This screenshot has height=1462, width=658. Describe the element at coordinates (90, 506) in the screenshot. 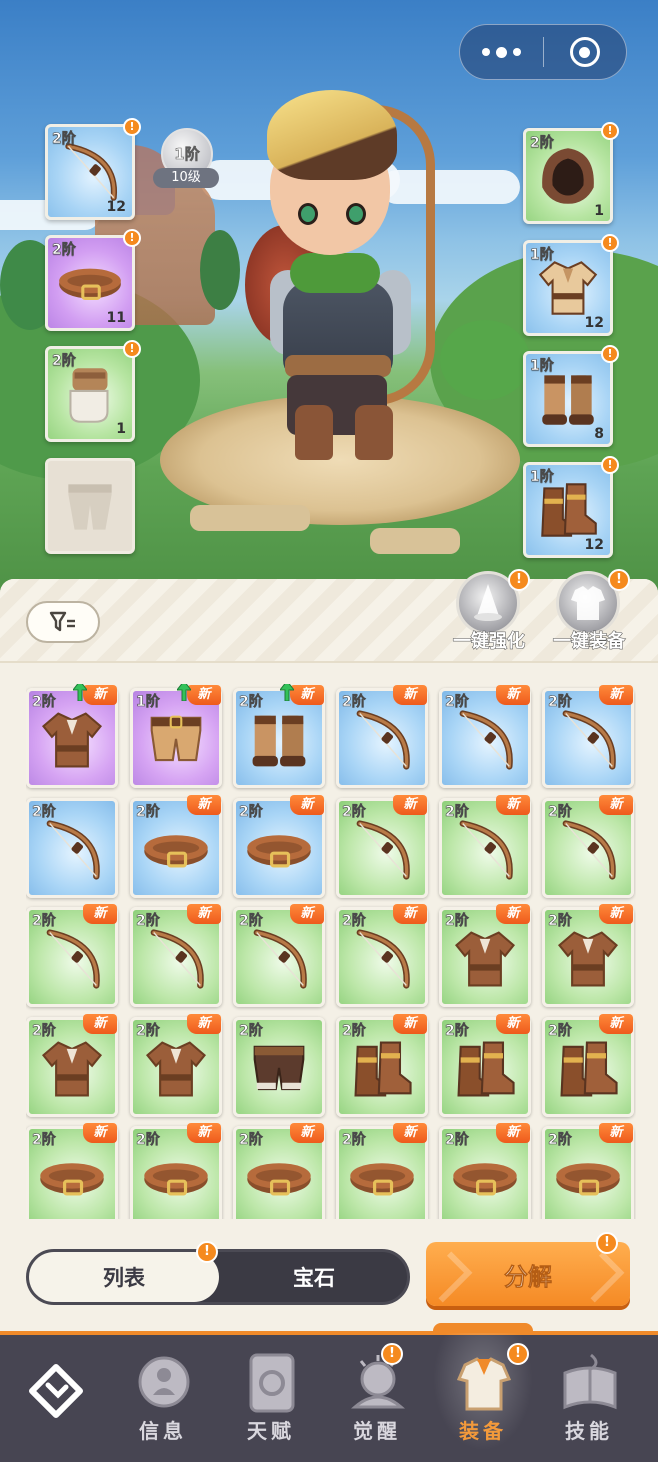

I see `equip-slot-pants-placeholder` at that location.